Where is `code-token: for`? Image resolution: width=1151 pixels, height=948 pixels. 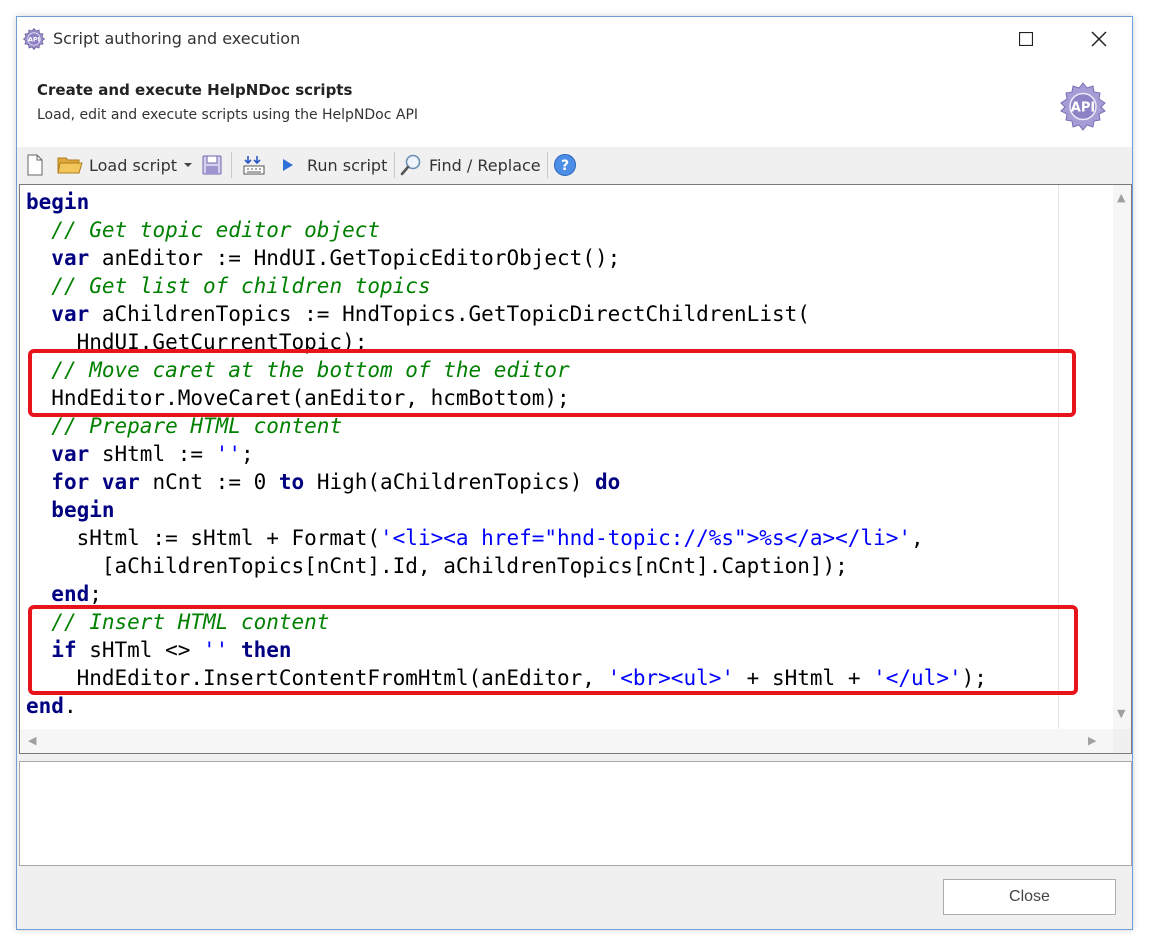 code-token: for is located at coordinates (70, 482).